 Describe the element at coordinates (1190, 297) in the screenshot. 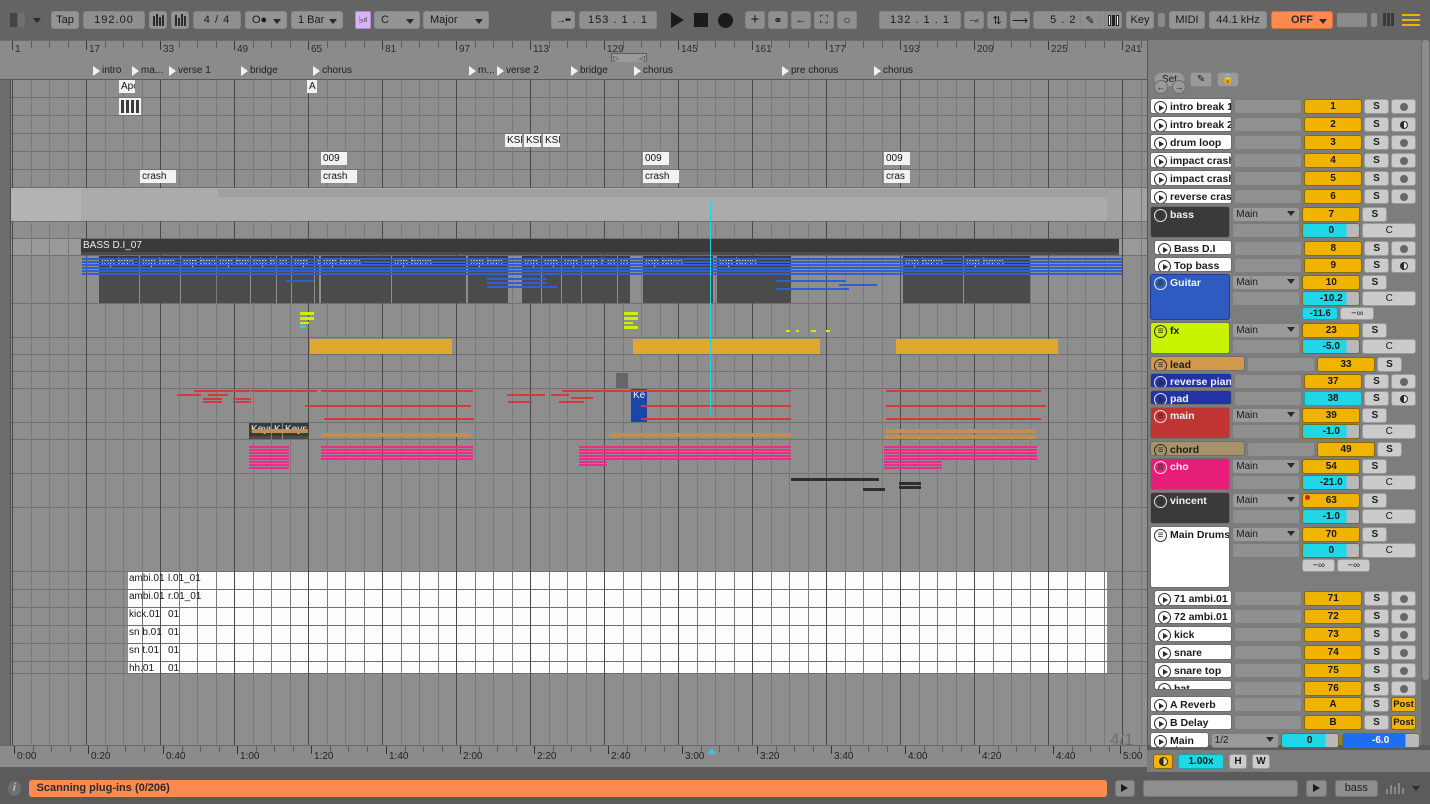

I see `track-name-cell: Guitar` at that location.